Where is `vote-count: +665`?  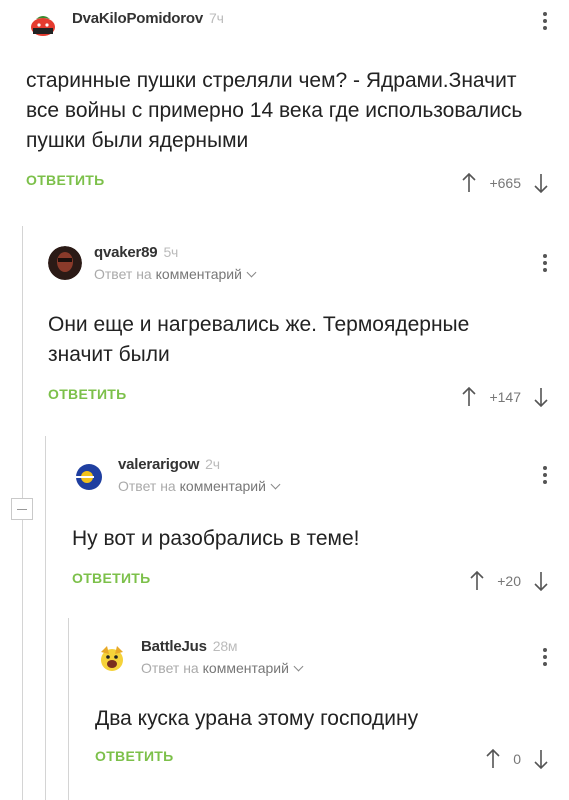
vote-count: +665 is located at coordinates (505, 183).